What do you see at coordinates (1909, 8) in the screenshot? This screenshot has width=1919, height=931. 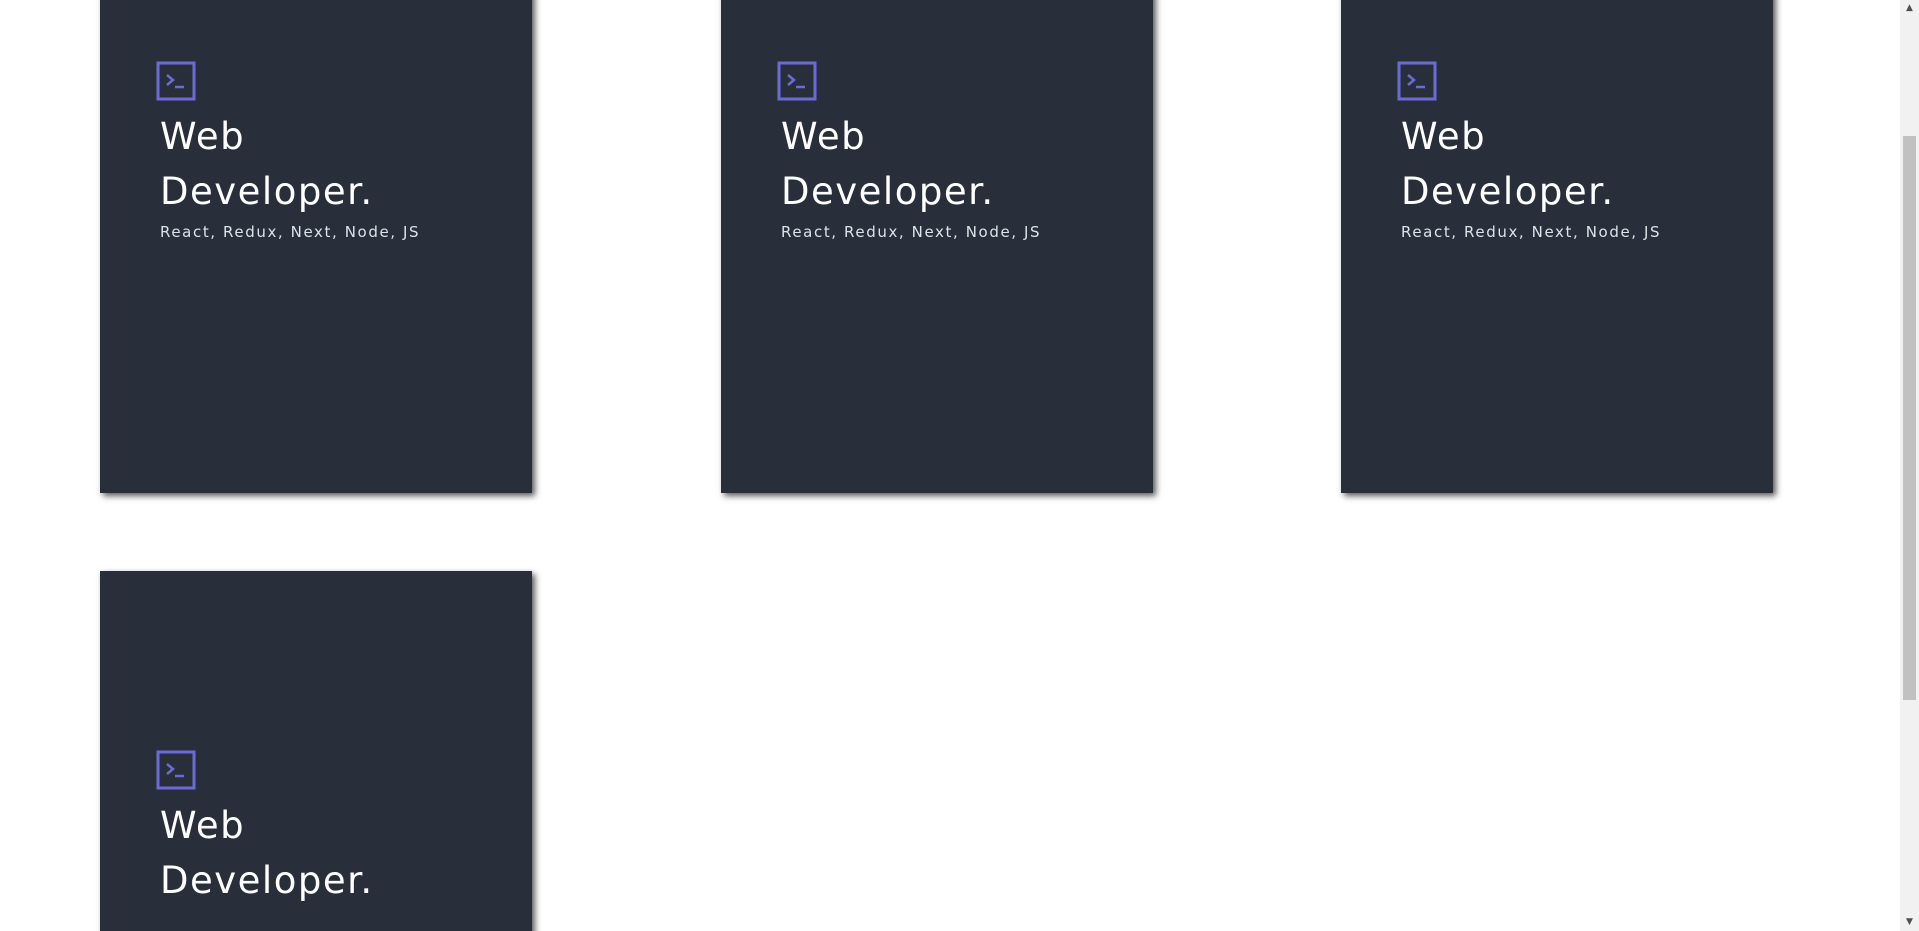 I see `scroll-up-arrow-icon: ▲` at bounding box center [1909, 8].